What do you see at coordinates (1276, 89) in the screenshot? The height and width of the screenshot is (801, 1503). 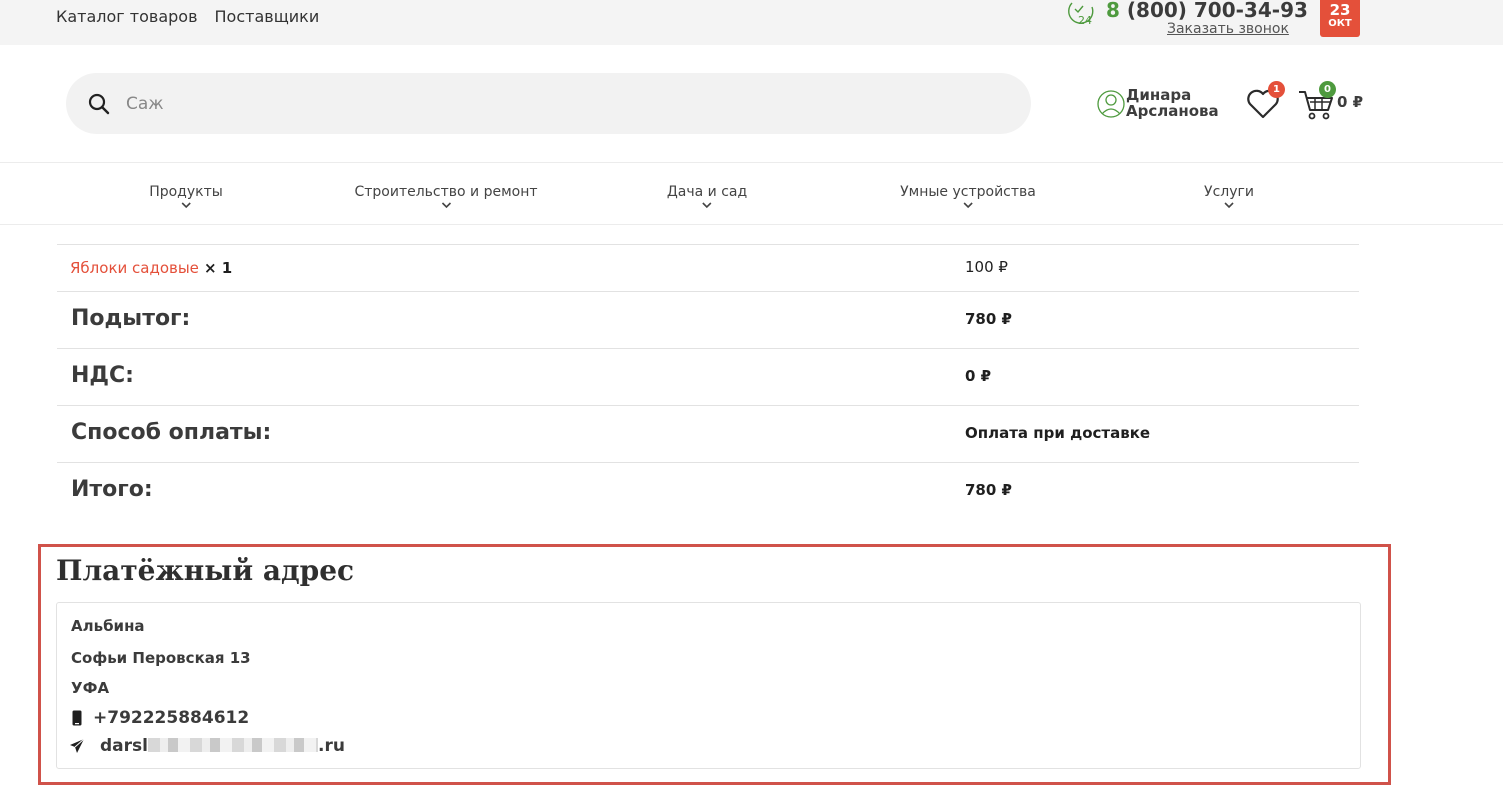 I see `wishlist-count-badge: 1` at bounding box center [1276, 89].